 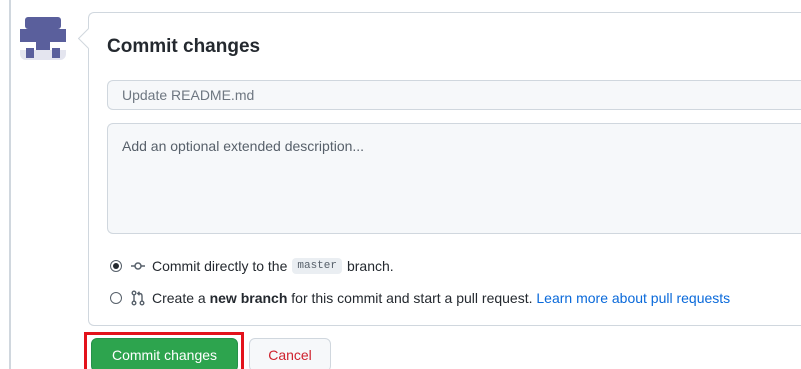 I want to click on commit-direct-text-end: branch., so click(x=370, y=266).